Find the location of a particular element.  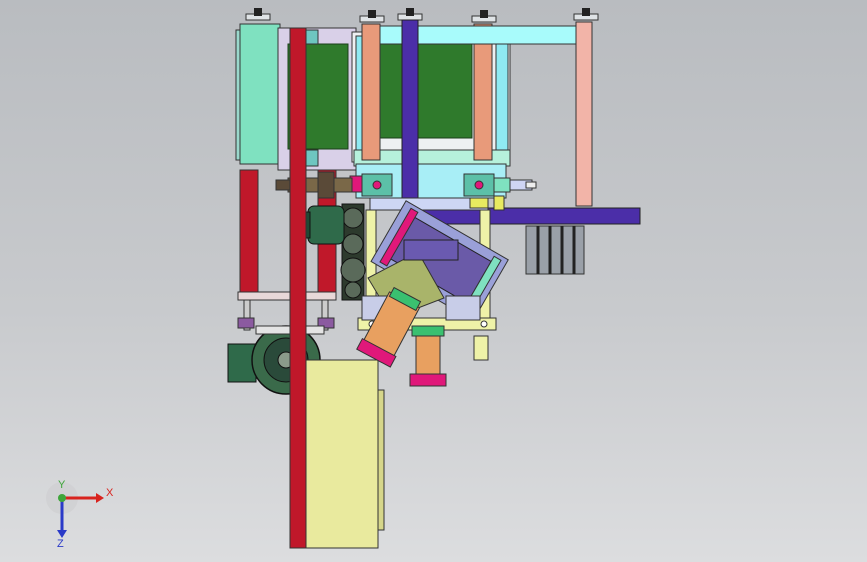

bracket-clamp is located at coordinates (431, 250).